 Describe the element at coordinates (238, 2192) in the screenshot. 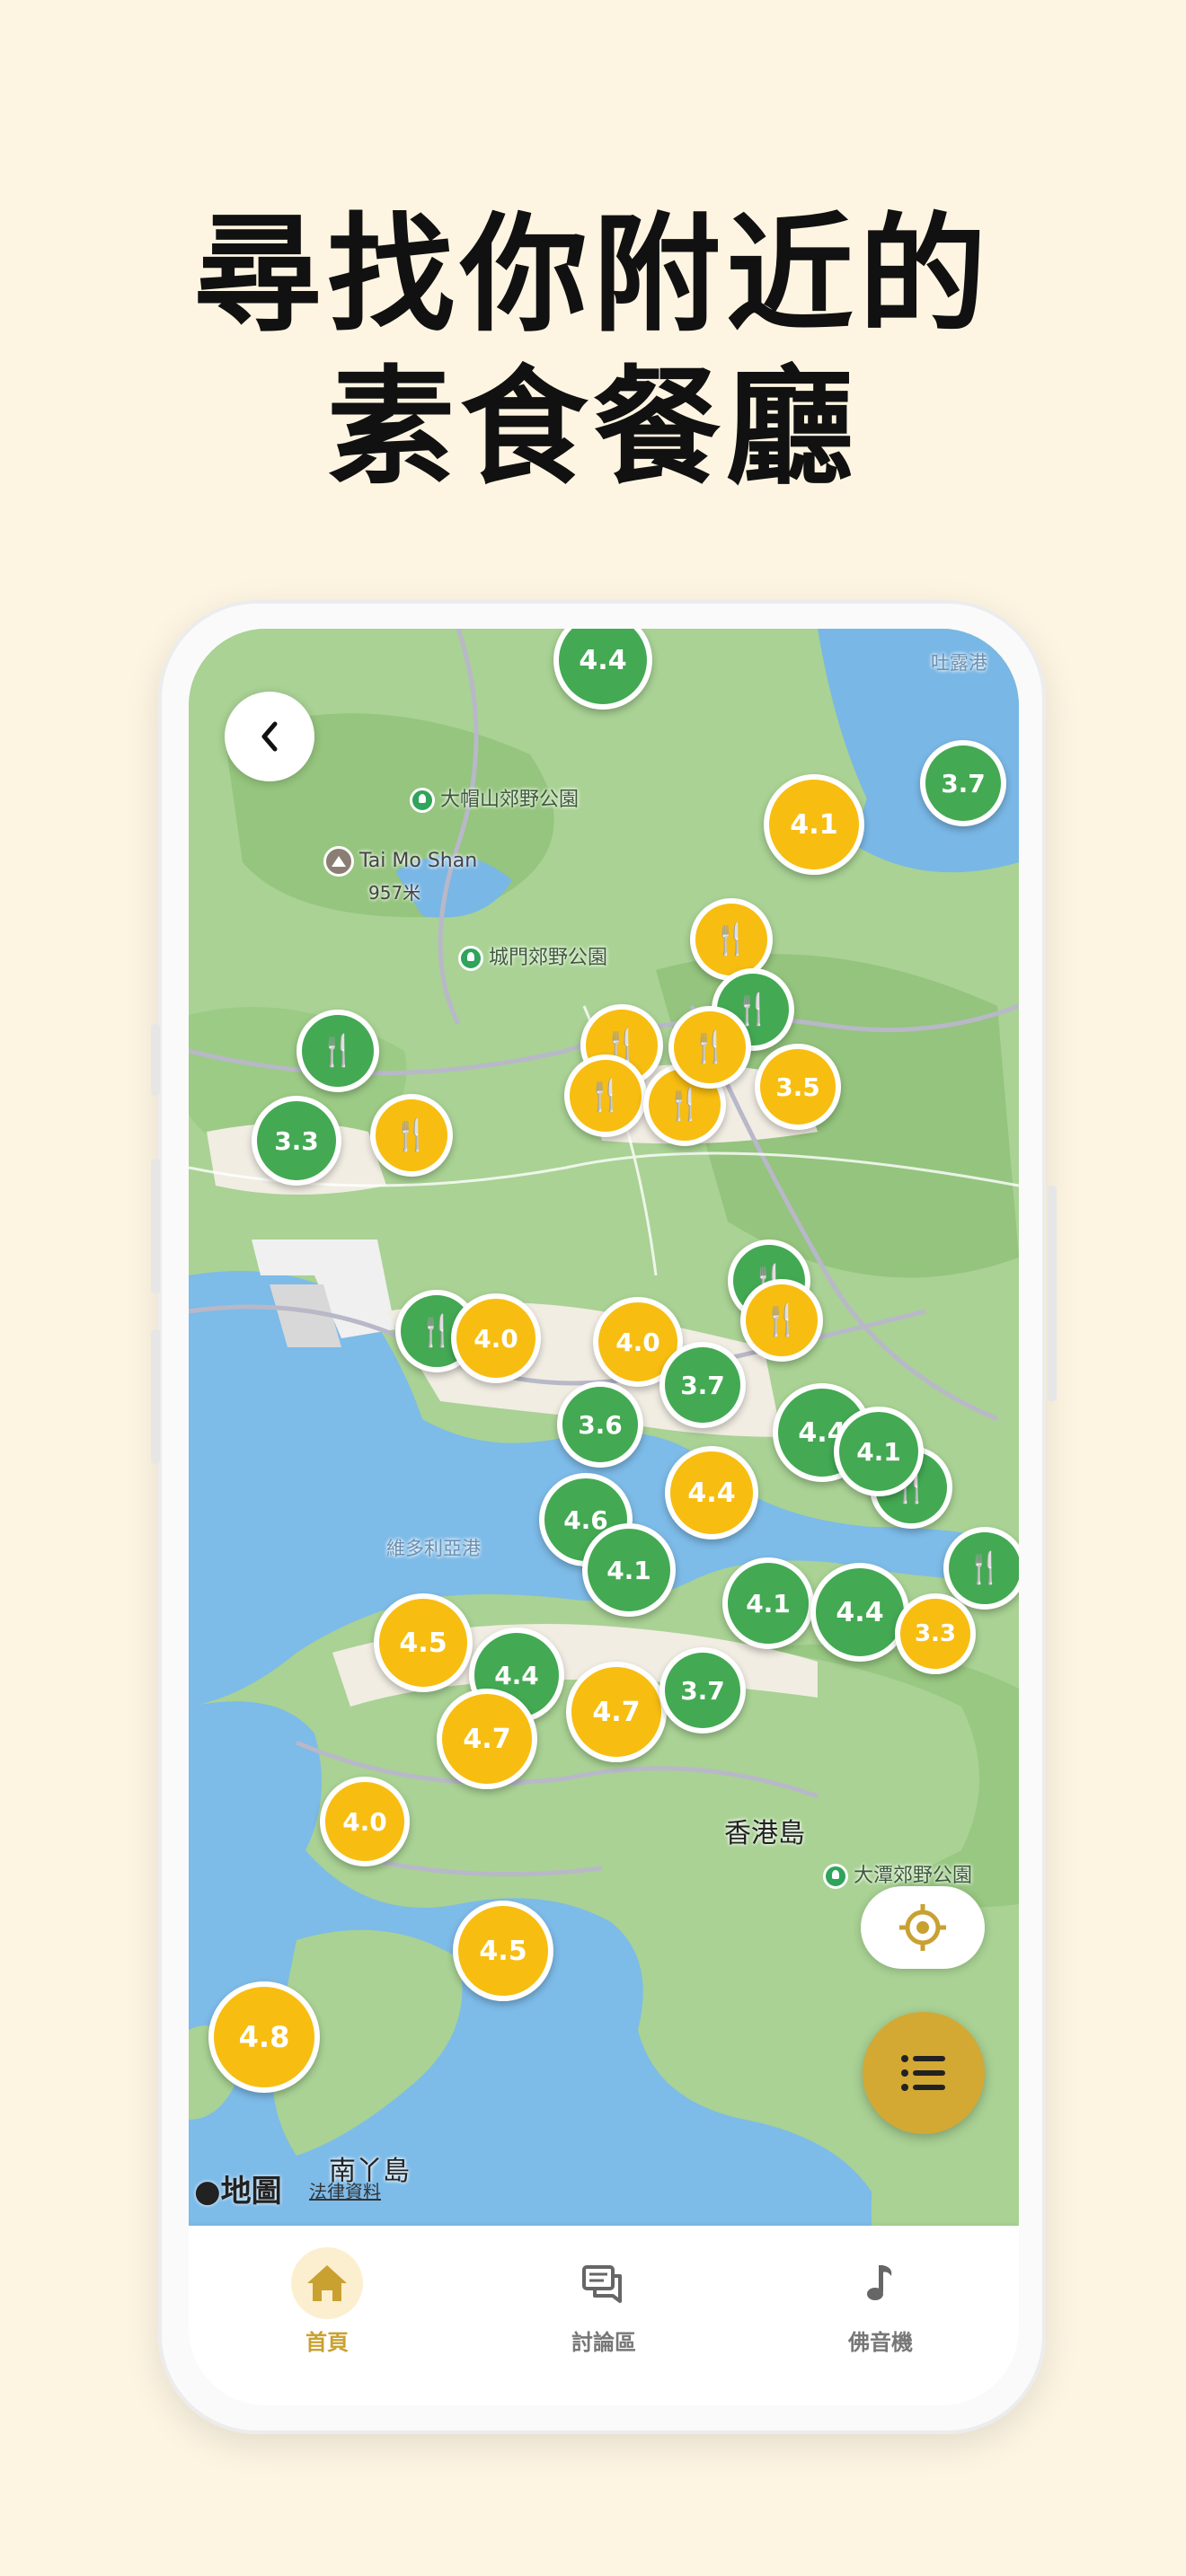

I see `maps-attribution: ●地圖` at that location.